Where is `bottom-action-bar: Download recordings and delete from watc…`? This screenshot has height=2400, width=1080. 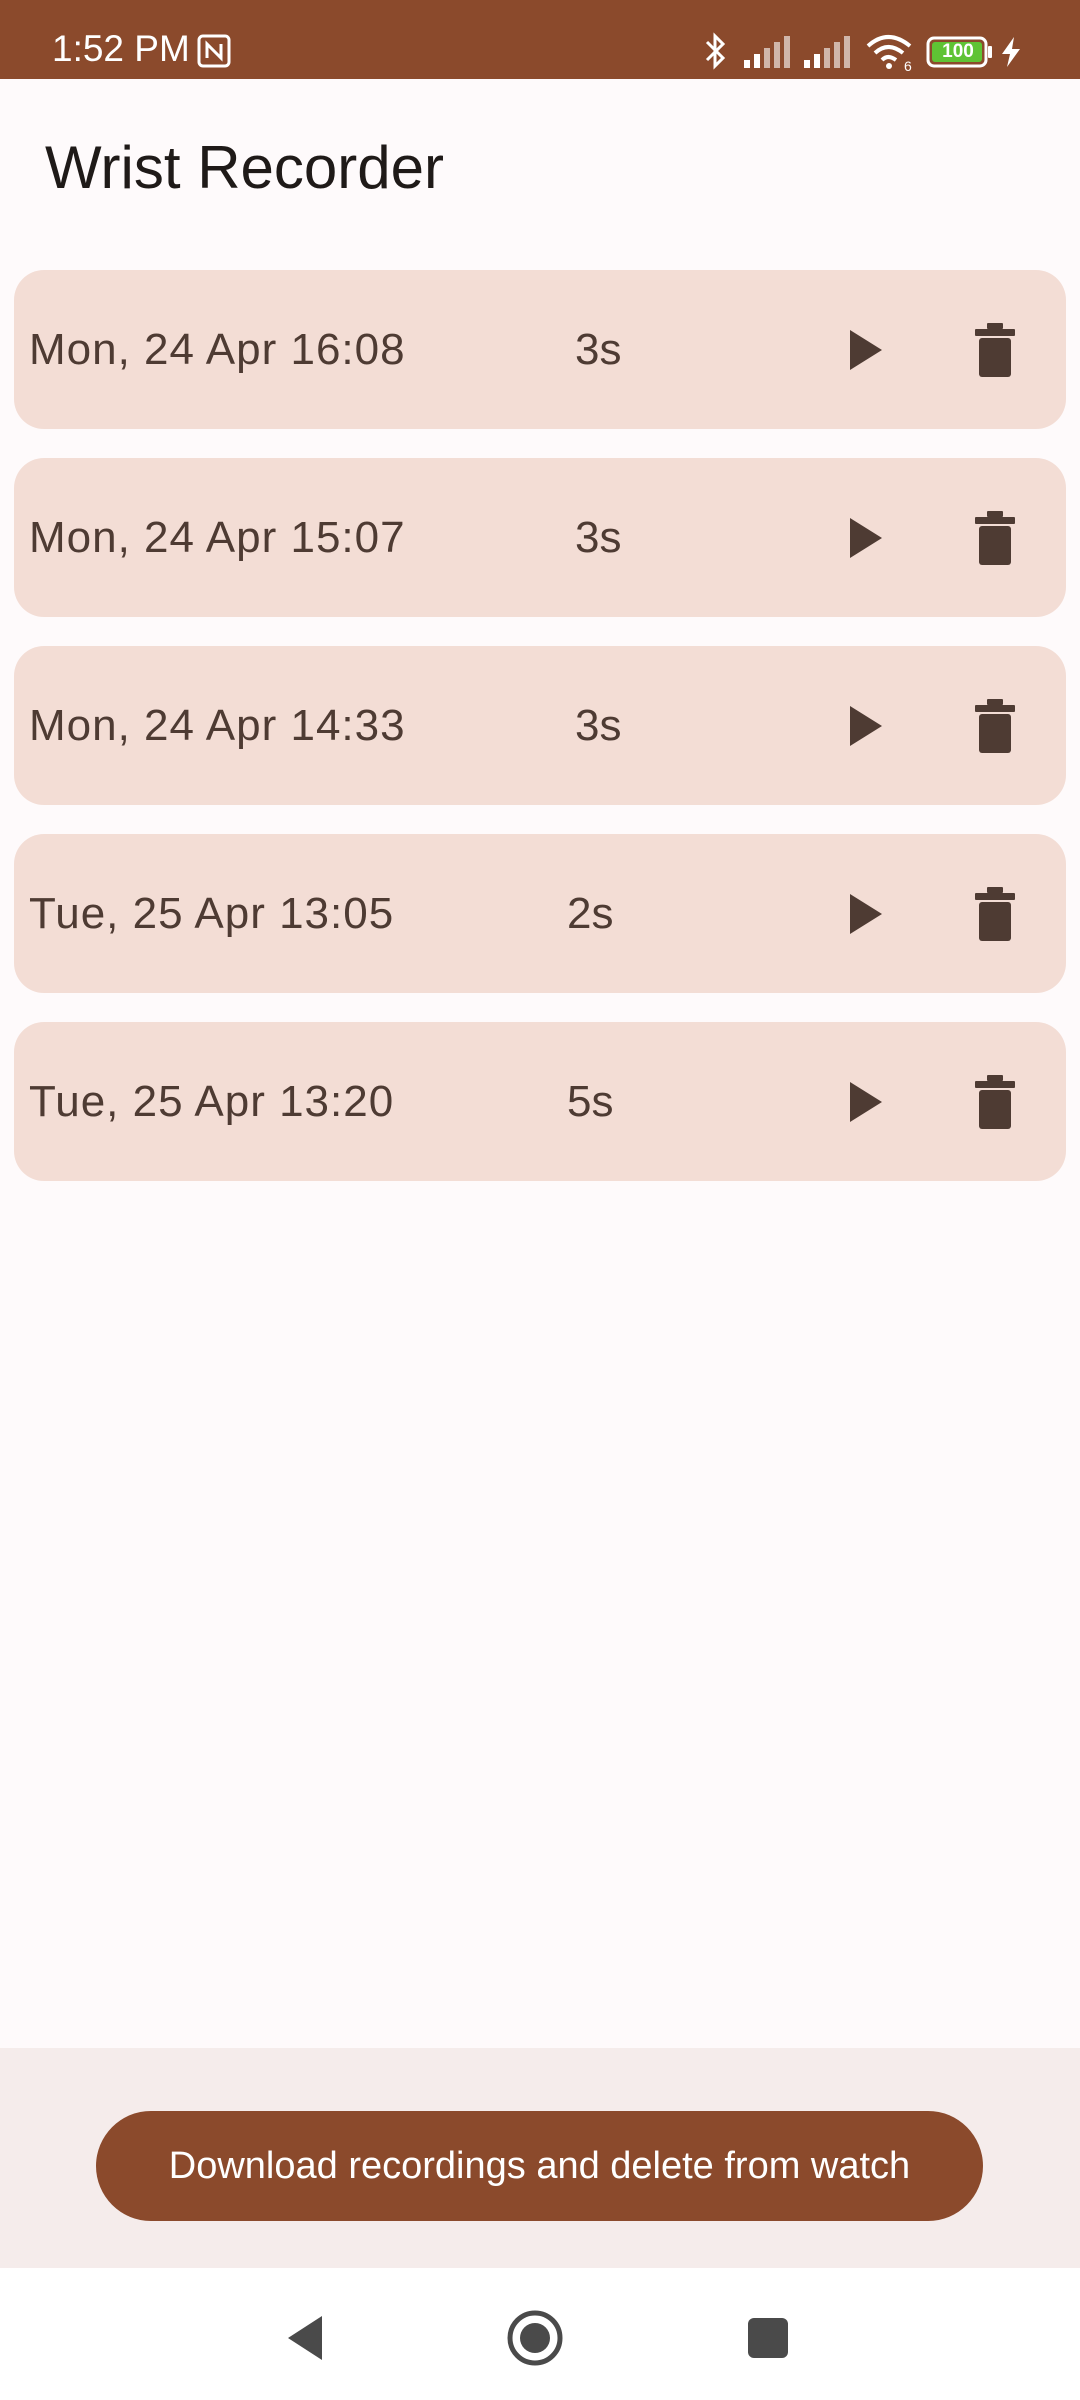
bottom-action-bar: Download recordings and delete from watc… is located at coordinates (540, 2158).